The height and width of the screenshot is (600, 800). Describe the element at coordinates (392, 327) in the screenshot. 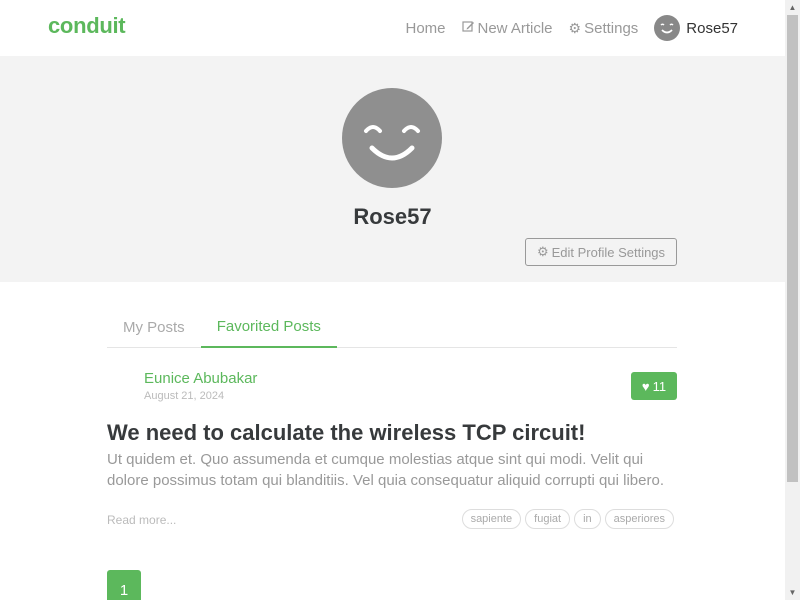

I see `article-tabs: My Posts Favorited Posts` at that location.